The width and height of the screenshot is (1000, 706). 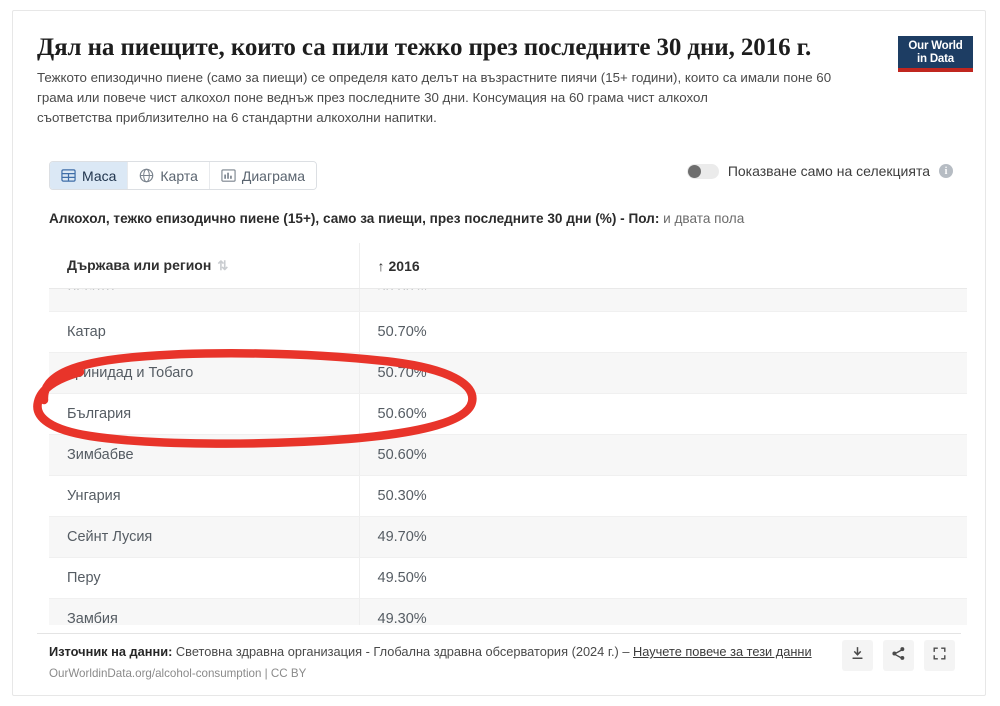 I want to click on tab-map-label: Карта, so click(x=179, y=175).